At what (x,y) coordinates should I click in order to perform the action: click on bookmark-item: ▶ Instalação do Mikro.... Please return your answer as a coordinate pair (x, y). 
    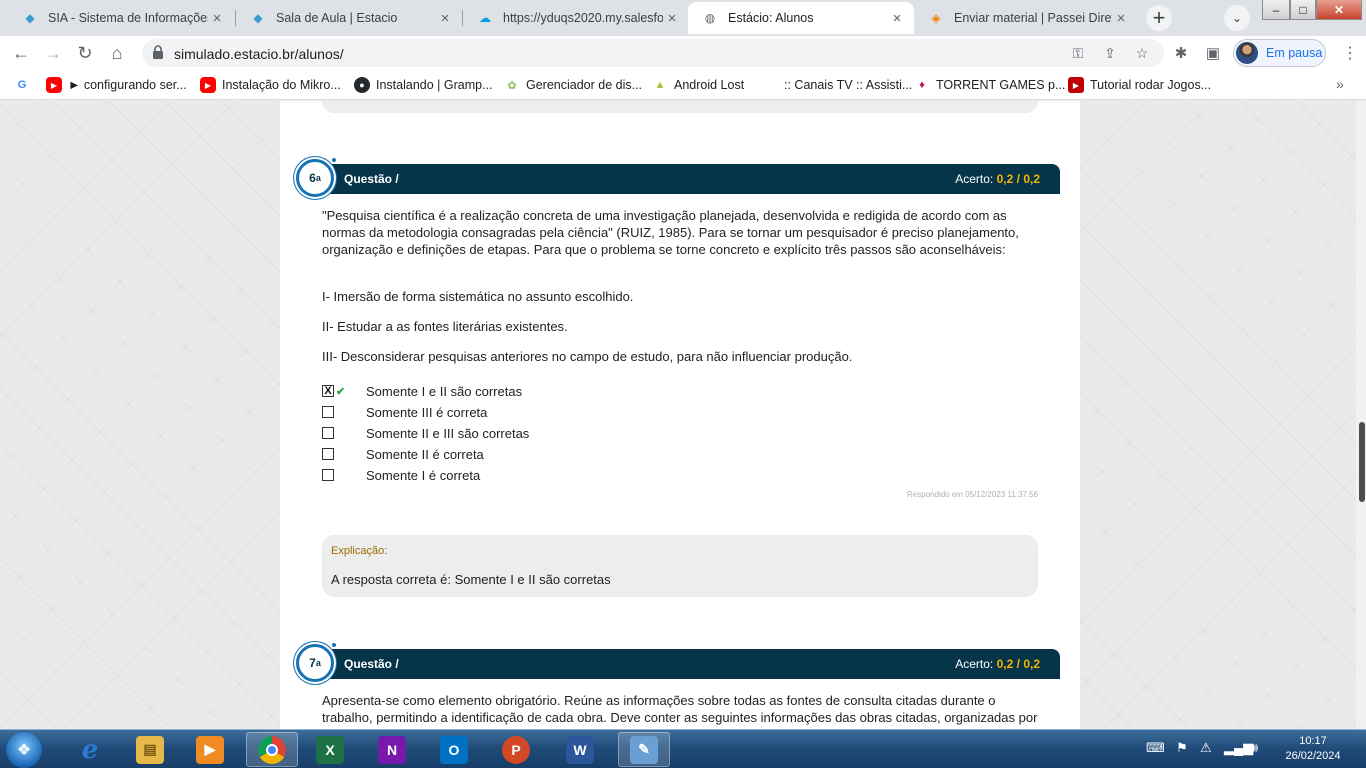
    Looking at the image, I should click on (270, 85).